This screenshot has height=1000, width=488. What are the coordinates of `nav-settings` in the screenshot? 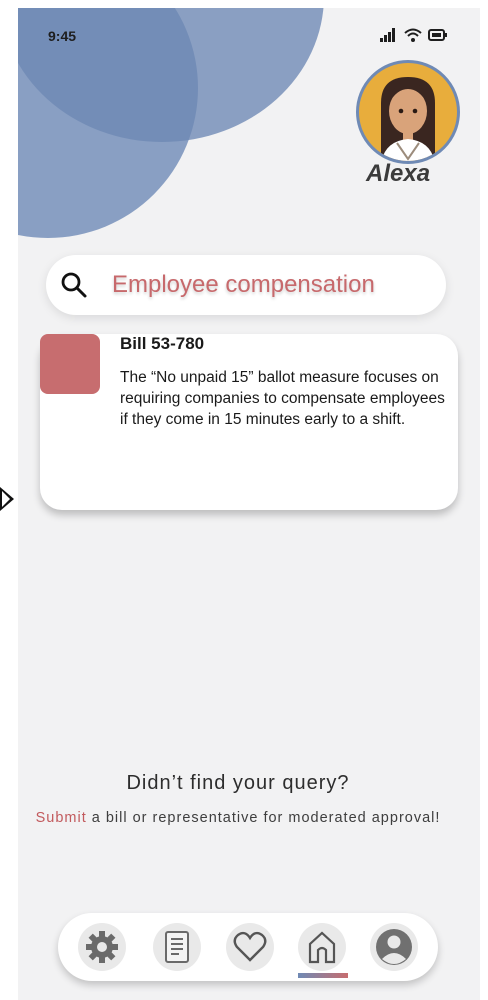 It's located at (102, 947).